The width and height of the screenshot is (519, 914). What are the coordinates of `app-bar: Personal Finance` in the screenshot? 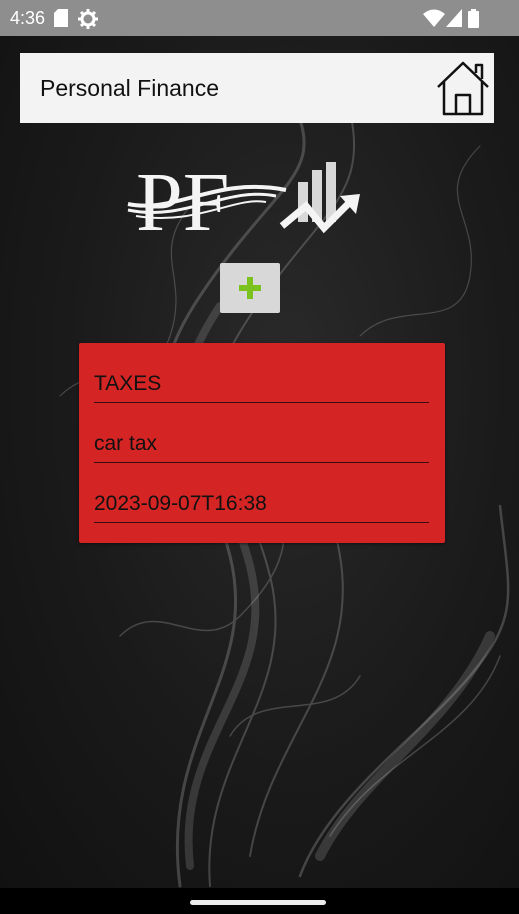 It's located at (257, 88).